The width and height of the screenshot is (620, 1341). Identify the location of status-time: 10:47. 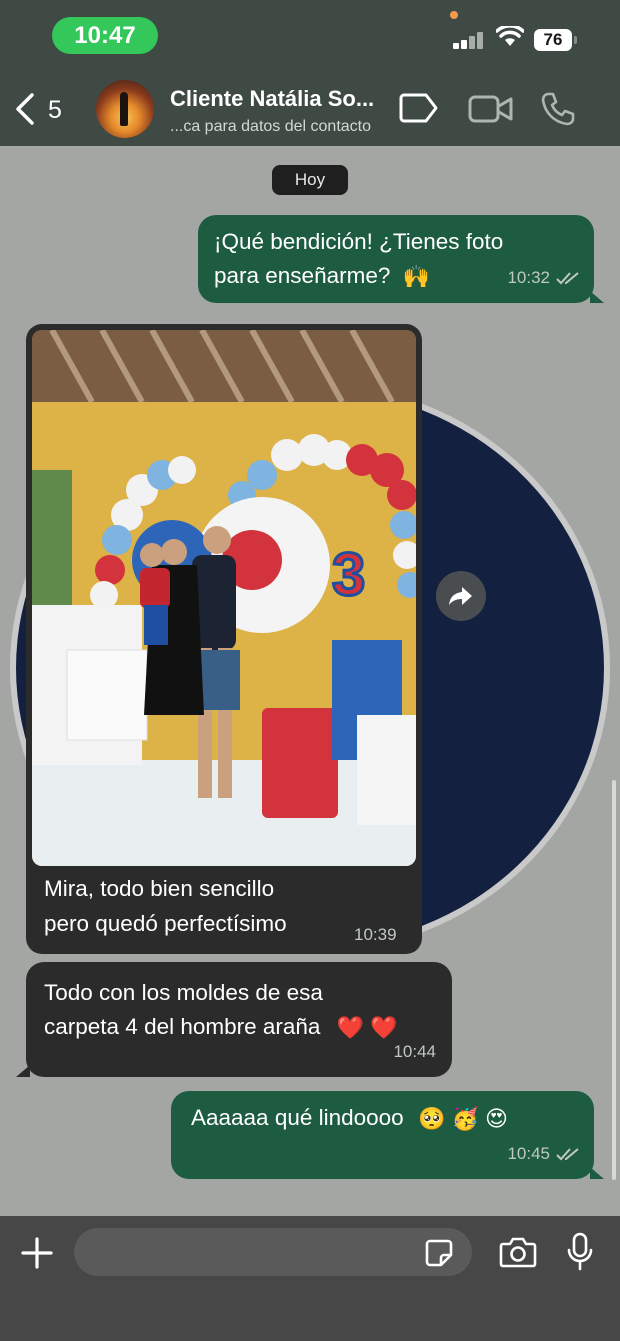
(105, 35).